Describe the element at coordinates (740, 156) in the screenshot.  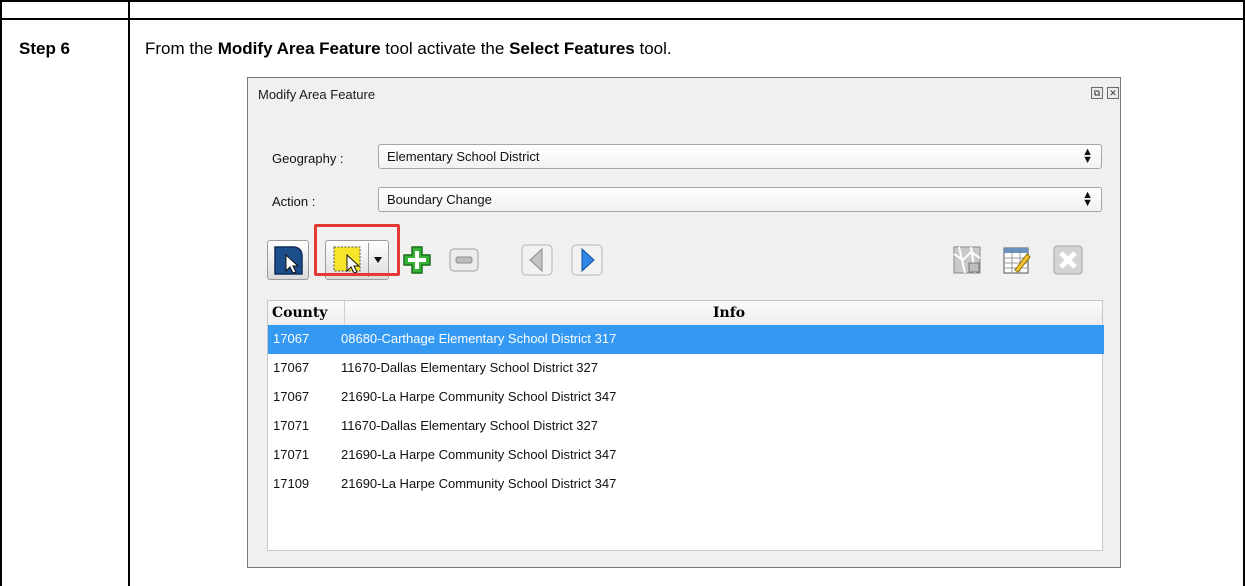
I see `geography-select: Elementary School District ▲ ▼` at that location.